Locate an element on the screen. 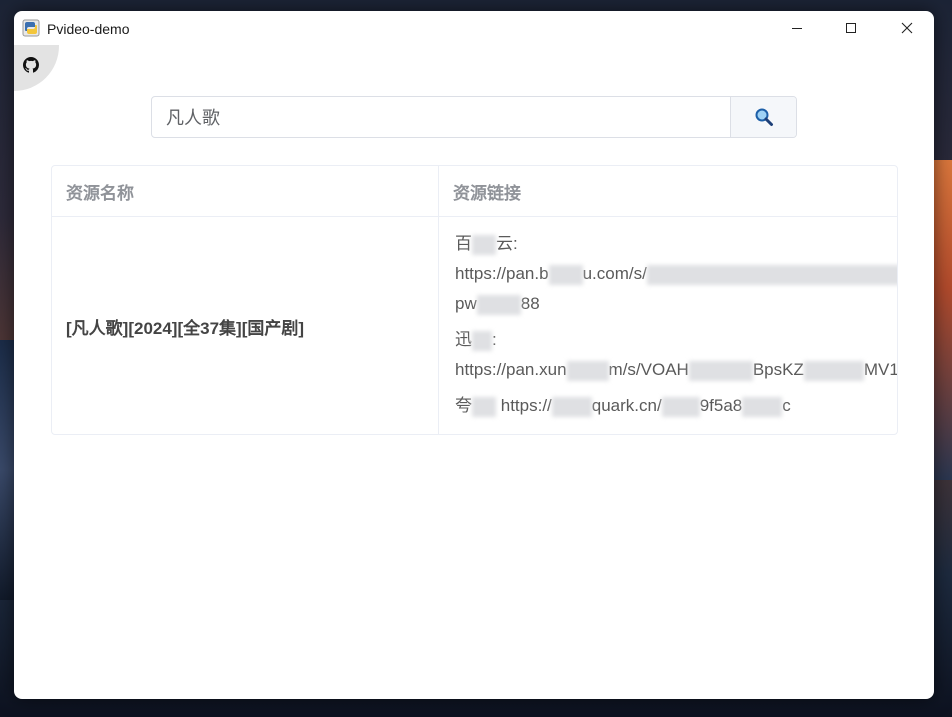 The height and width of the screenshot is (717, 952). maximize-icon is located at coordinates (851, 28).